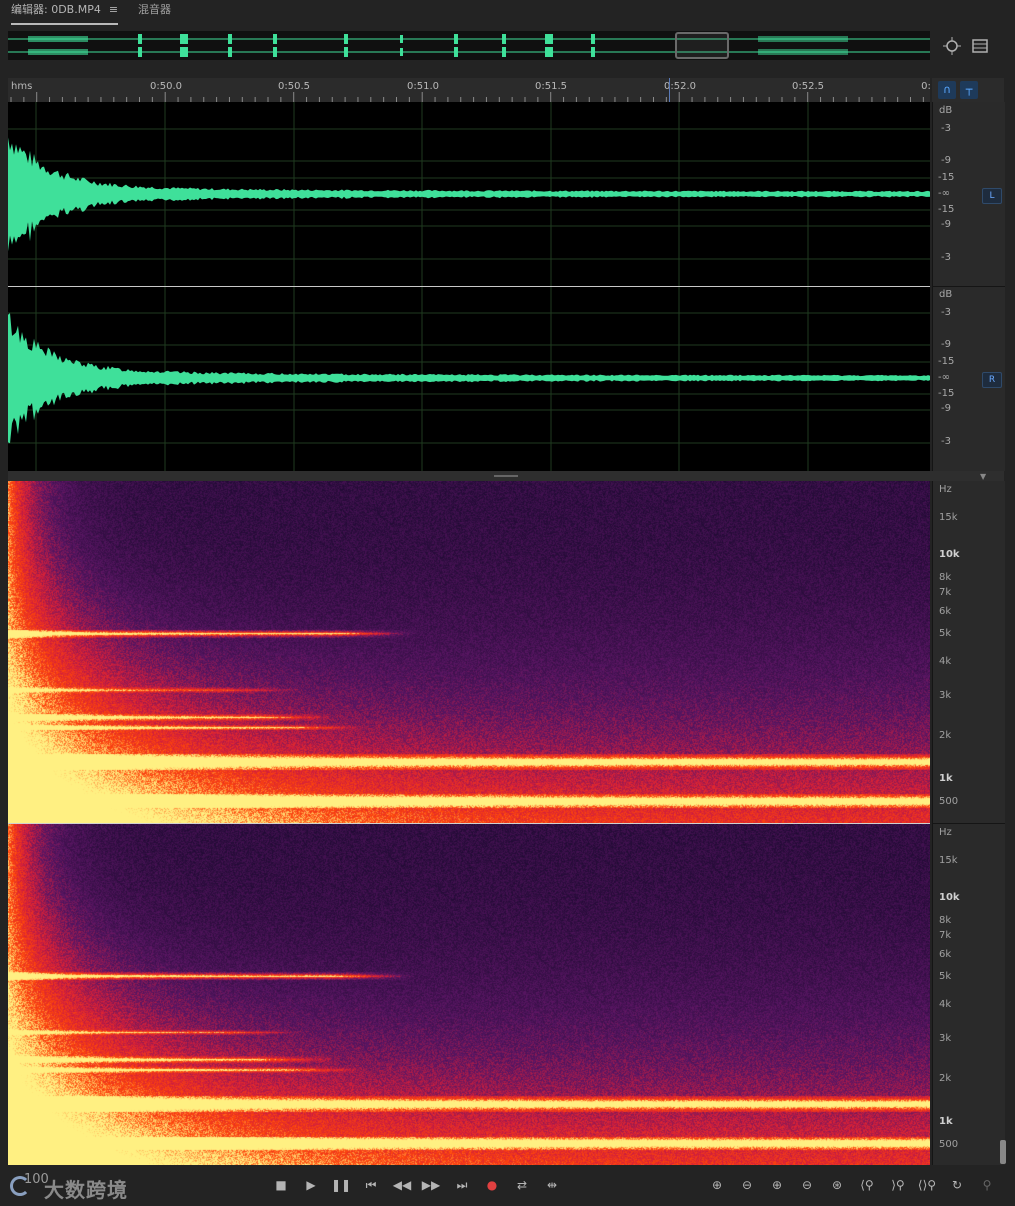 This screenshot has height=1206, width=1015. Describe the element at coordinates (808, 86) in the screenshot. I see `ruler-tick-label: 0:52.5` at that location.